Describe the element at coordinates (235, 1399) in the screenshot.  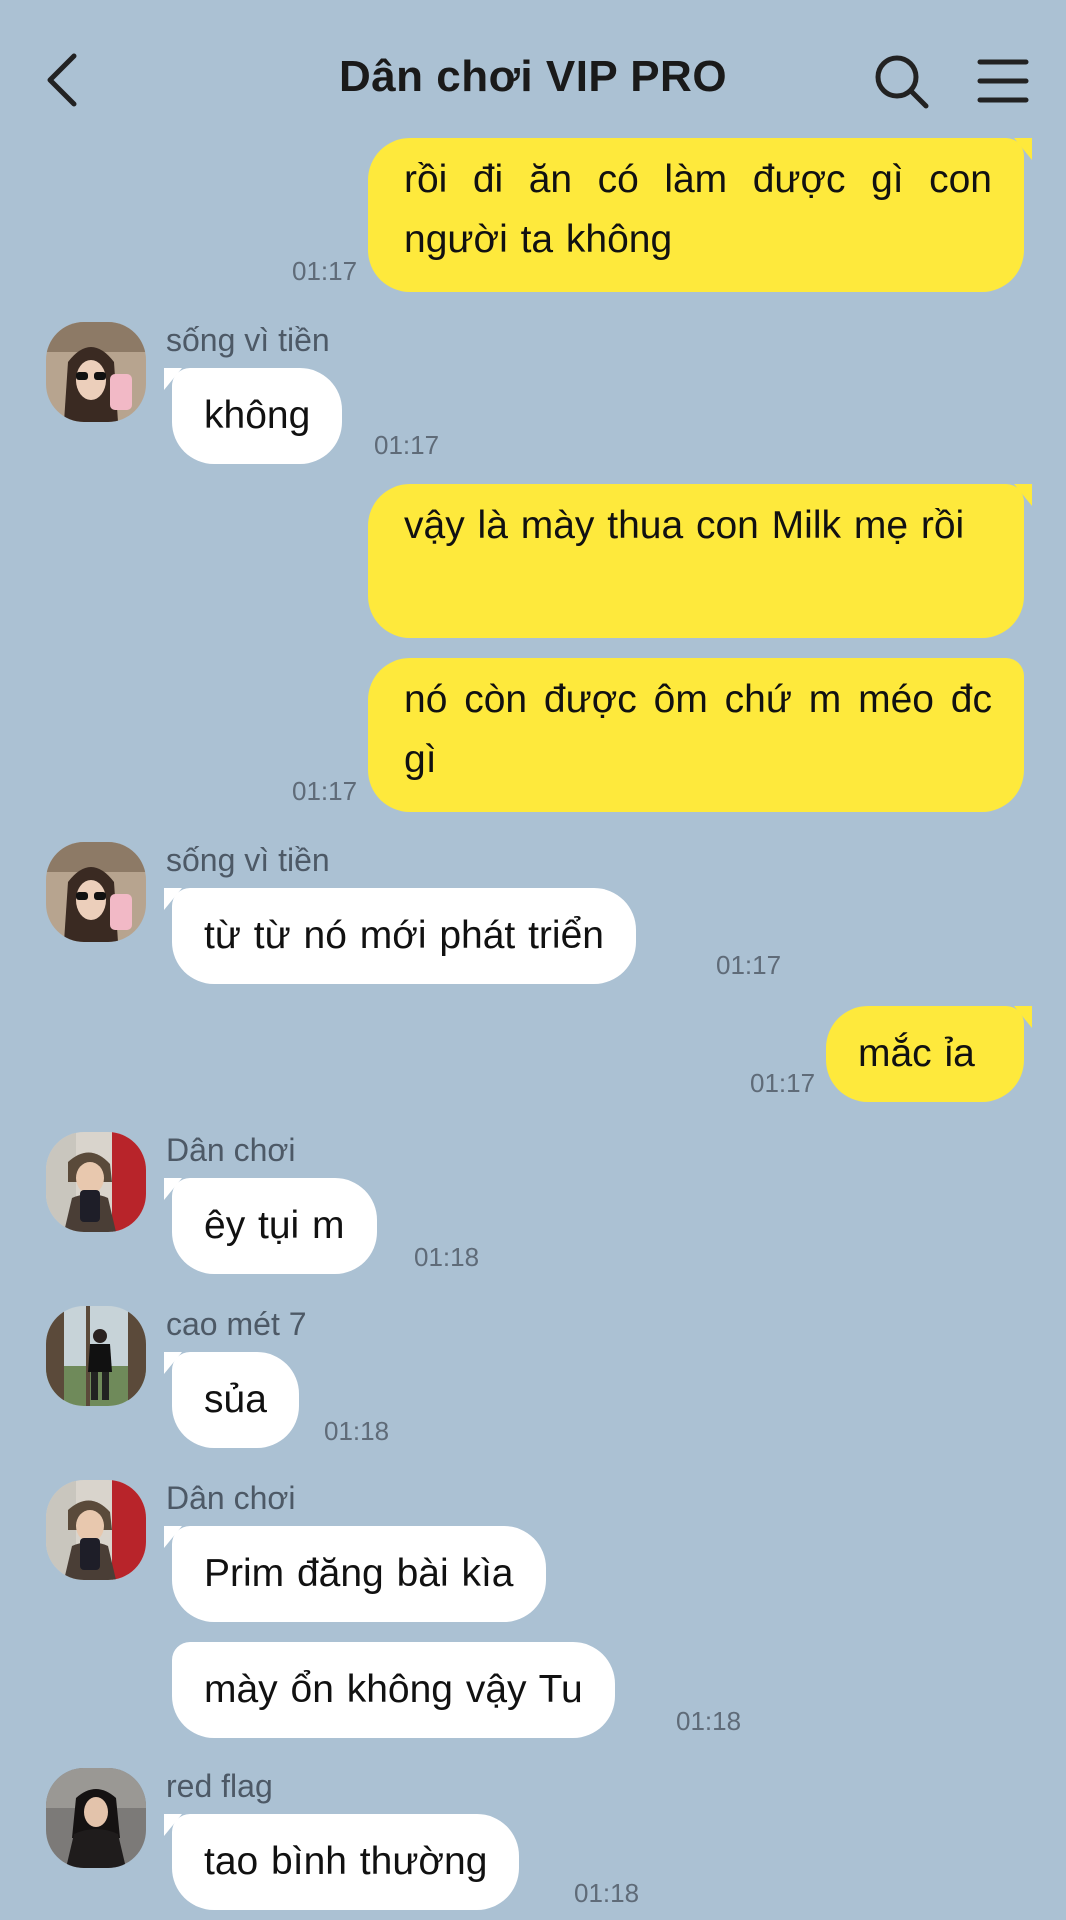
I see `message-text: sủa` at that location.